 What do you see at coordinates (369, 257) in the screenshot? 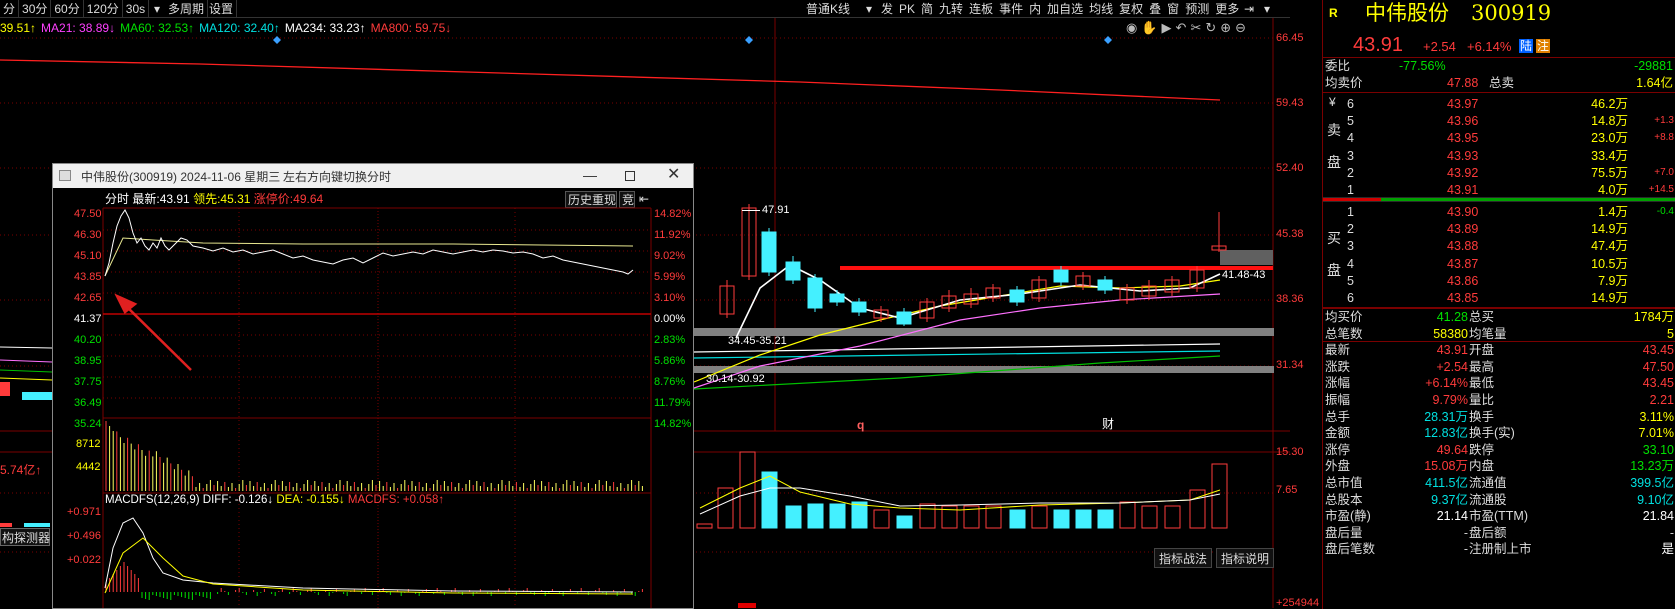
I see `avg-price-line` at bounding box center [369, 257].